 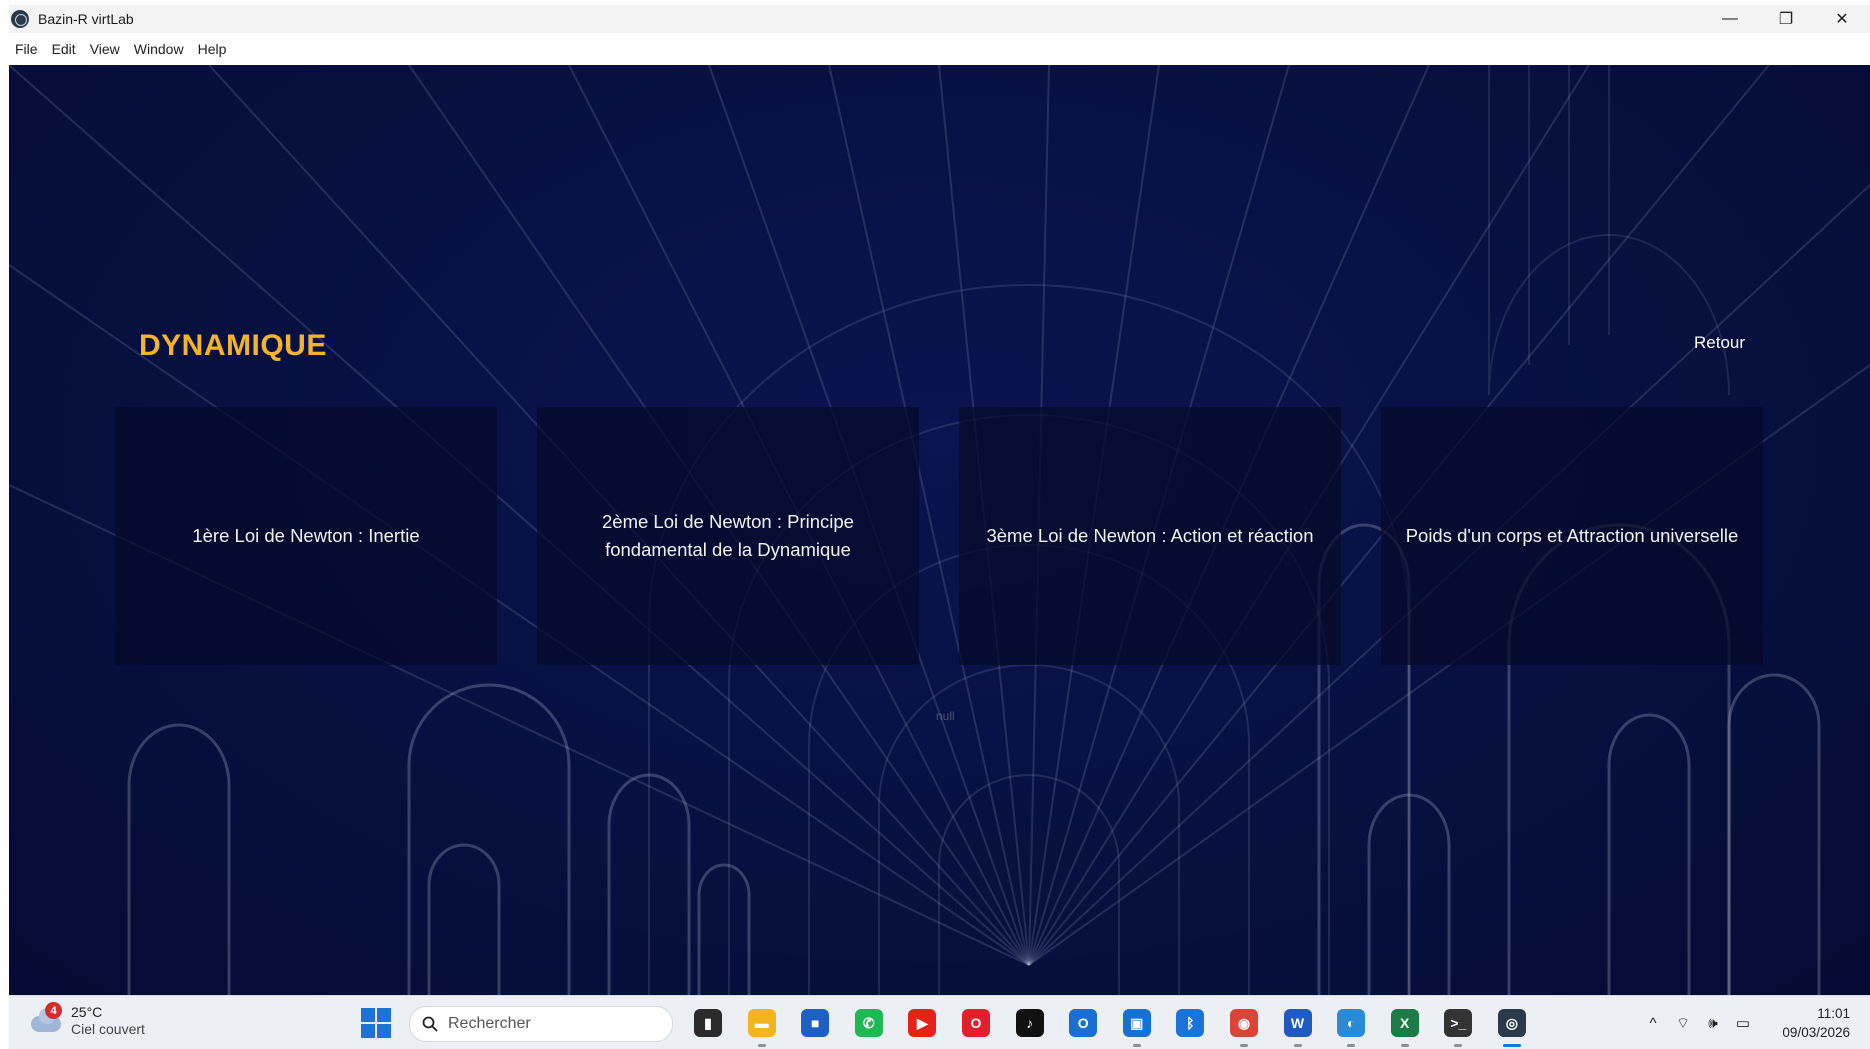 I want to click on youtube-icon: ▶, so click(x=922, y=1023).